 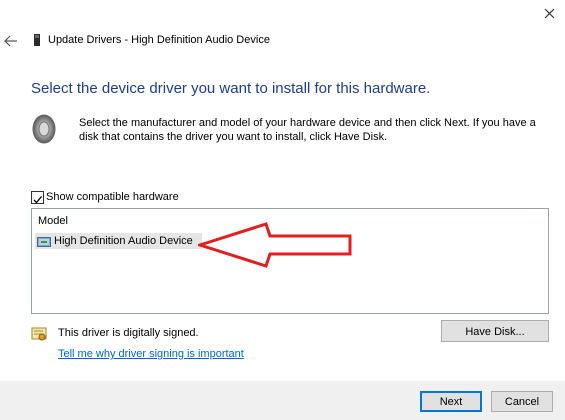 What do you see at coordinates (276, 245) in the screenshot?
I see `red-arrow-annotation` at bounding box center [276, 245].